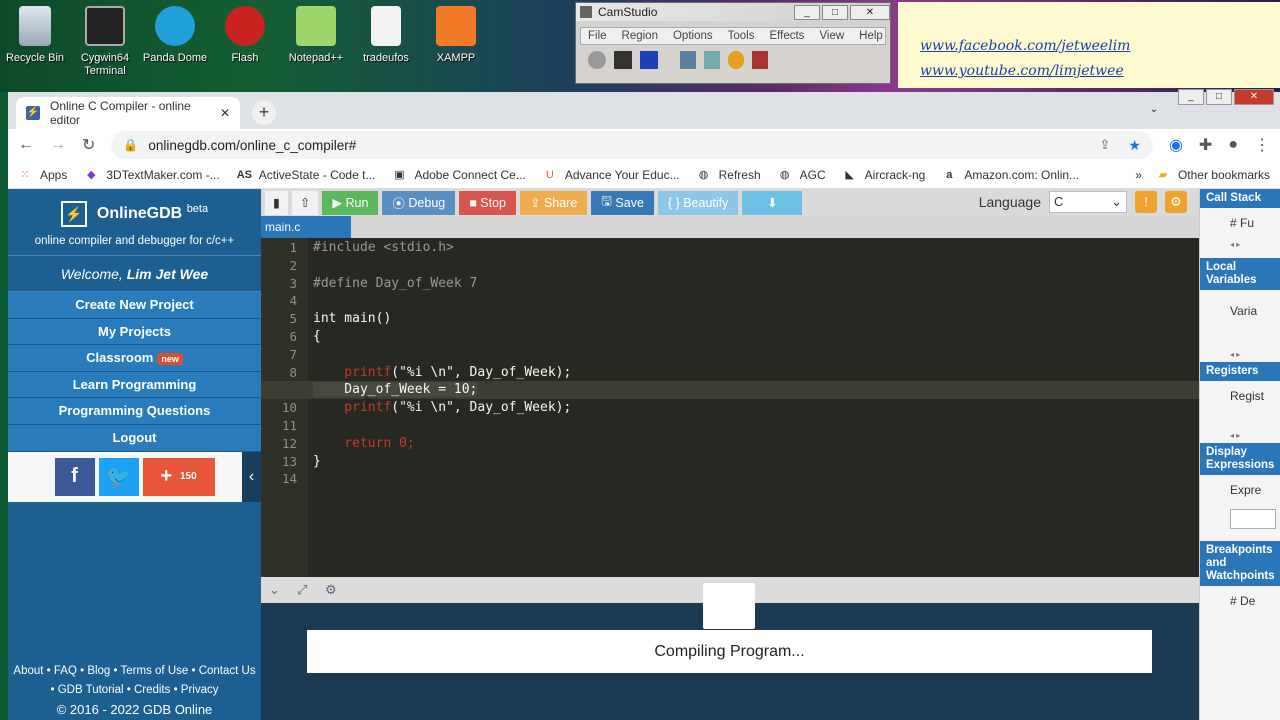  What do you see at coordinates (118, 476) in the screenshot?
I see `twitter-share-button: 🐦` at bounding box center [118, 476].